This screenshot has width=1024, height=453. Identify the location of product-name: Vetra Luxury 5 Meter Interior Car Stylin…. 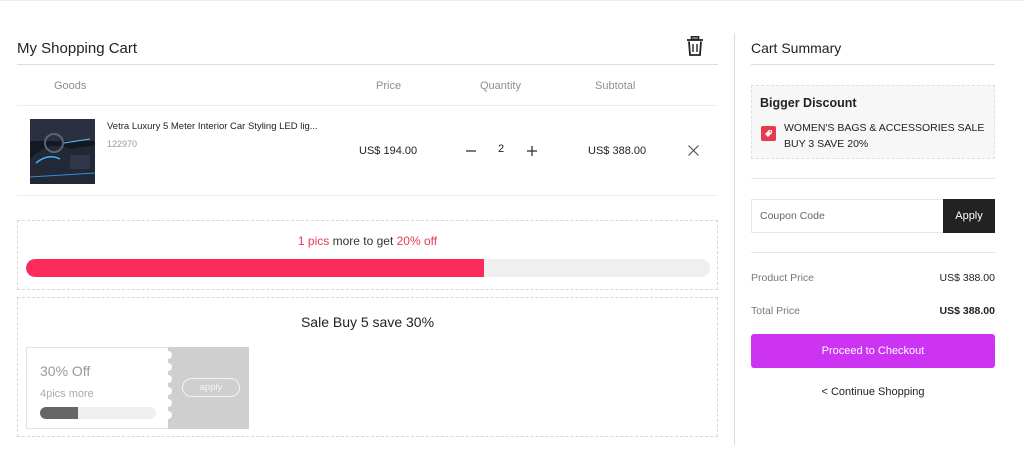
(212, 126).